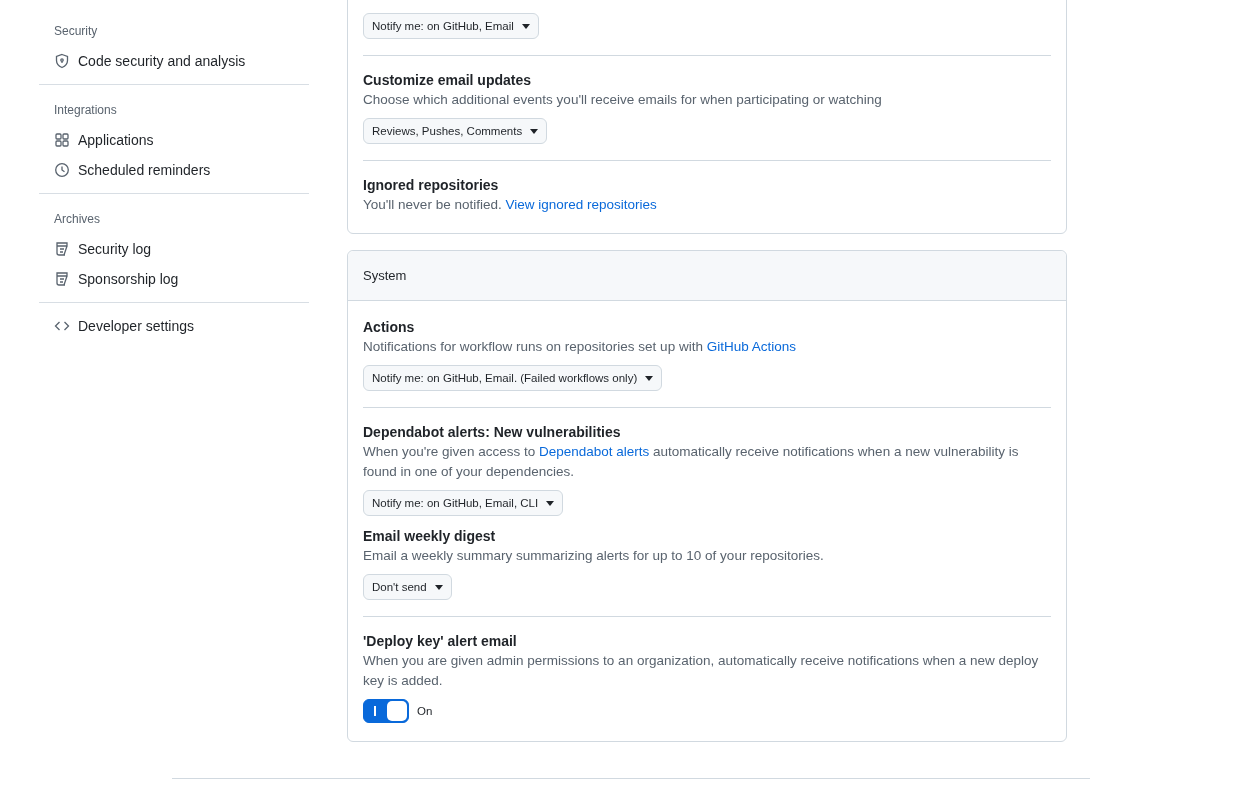 This screenshot has height=789, width=1238. What do you see at coordinates (751, 346) in the screenshot?
I see `setting-link: GitHub Actions` at bounding box center [751, 346].